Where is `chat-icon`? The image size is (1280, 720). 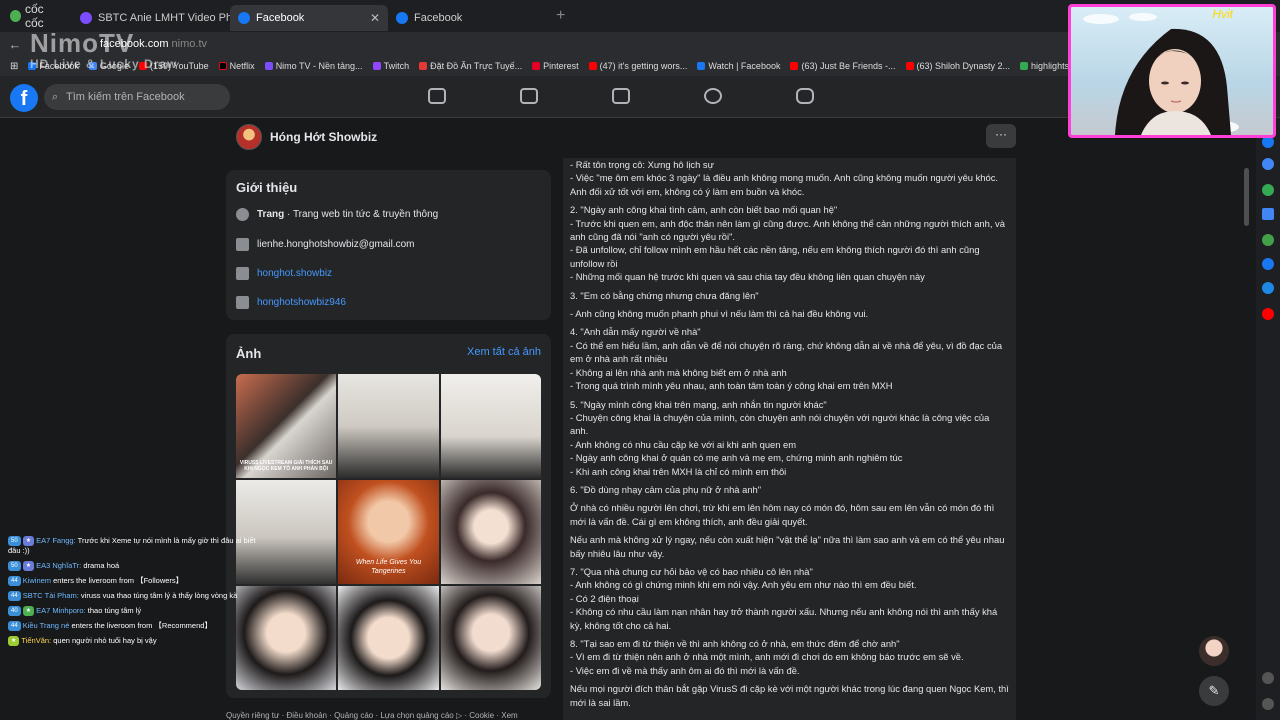 chat-icon is located at coordinates (1268, 164).